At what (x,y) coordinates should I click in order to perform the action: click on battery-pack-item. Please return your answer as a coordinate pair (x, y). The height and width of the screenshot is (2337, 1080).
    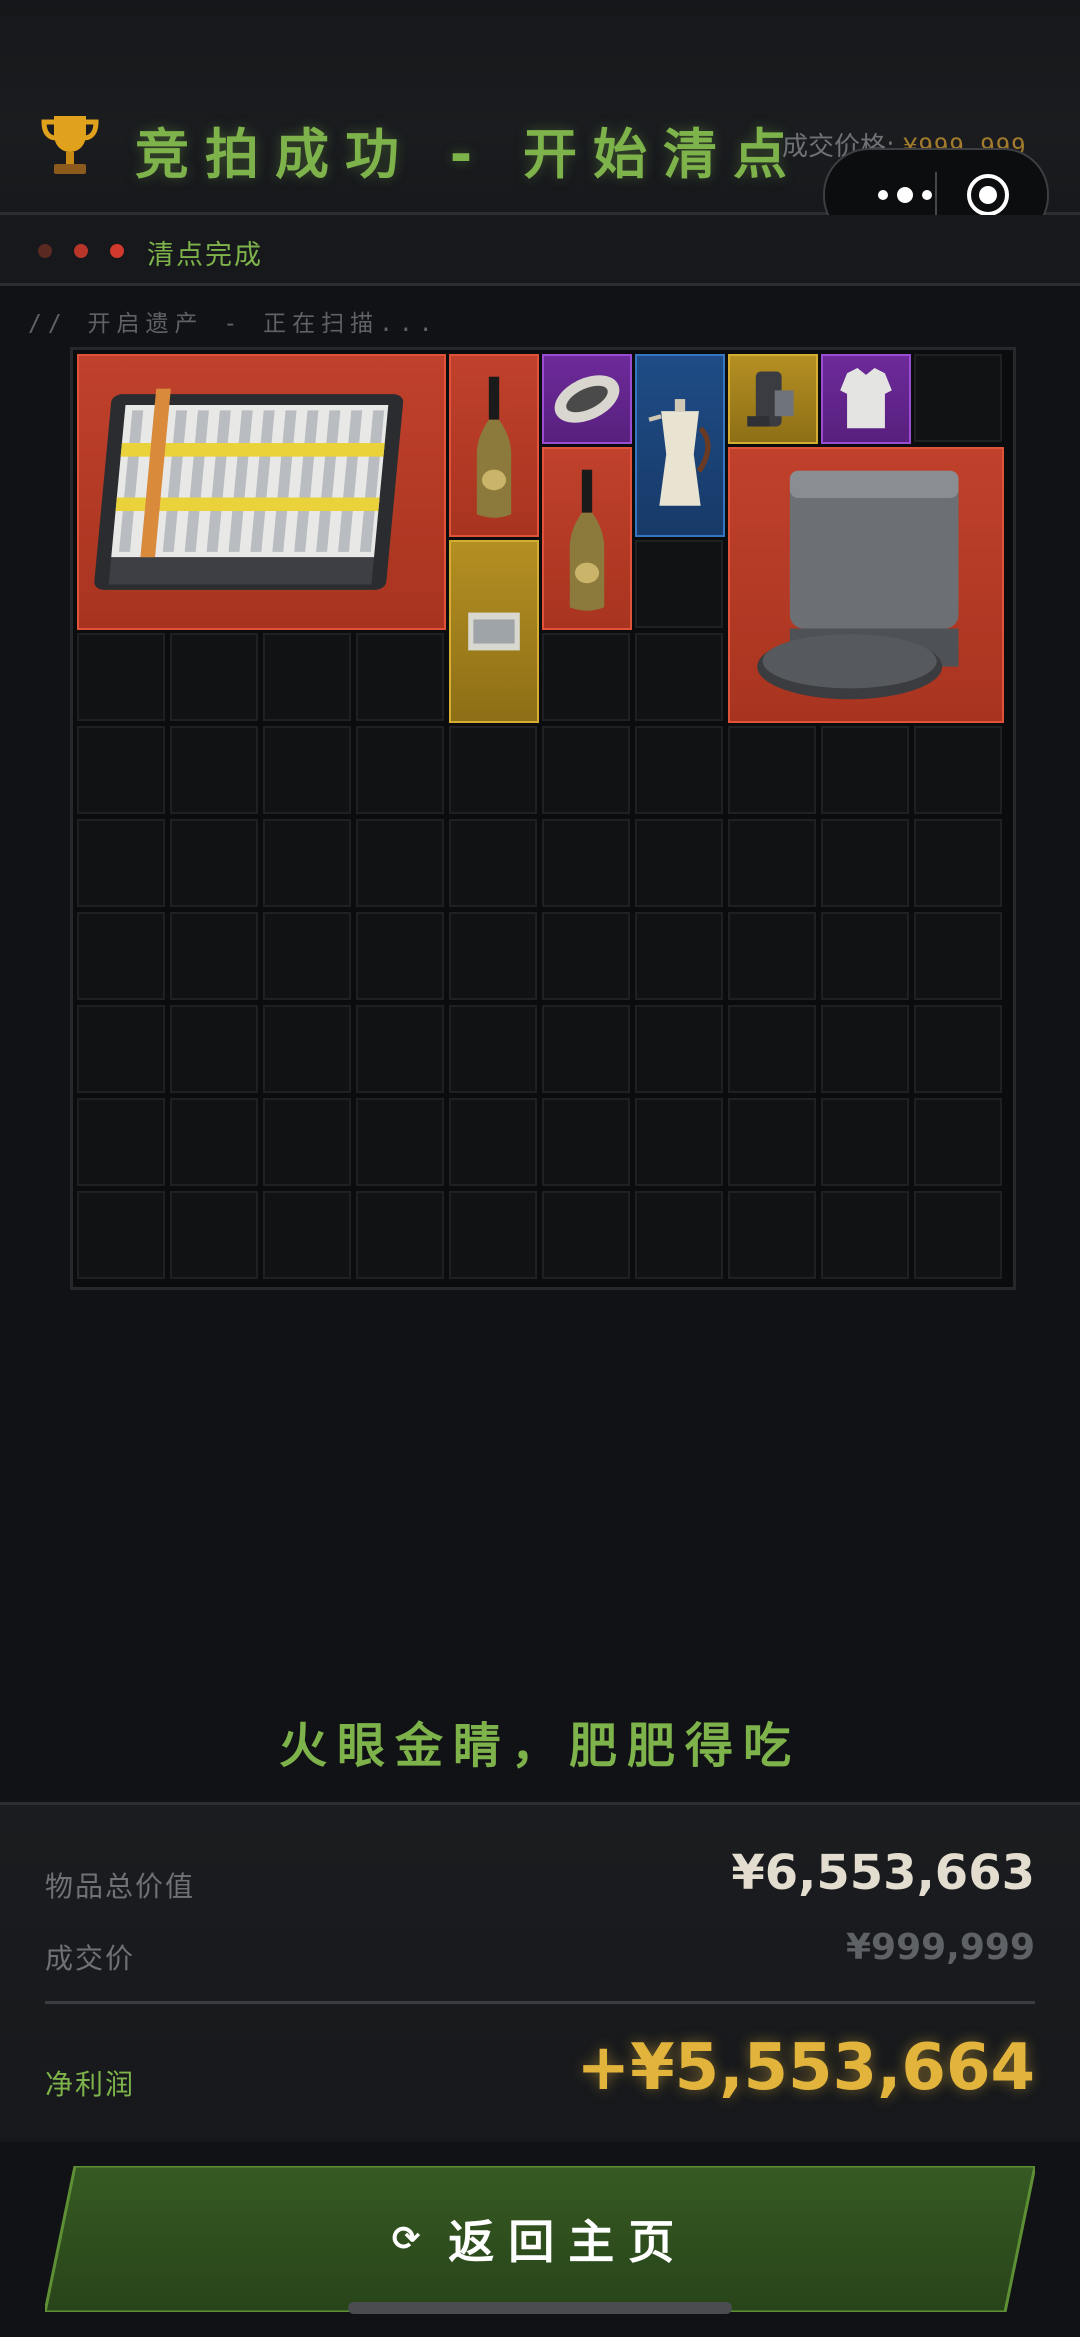
    Looking at the image, I should click on (261, 492).